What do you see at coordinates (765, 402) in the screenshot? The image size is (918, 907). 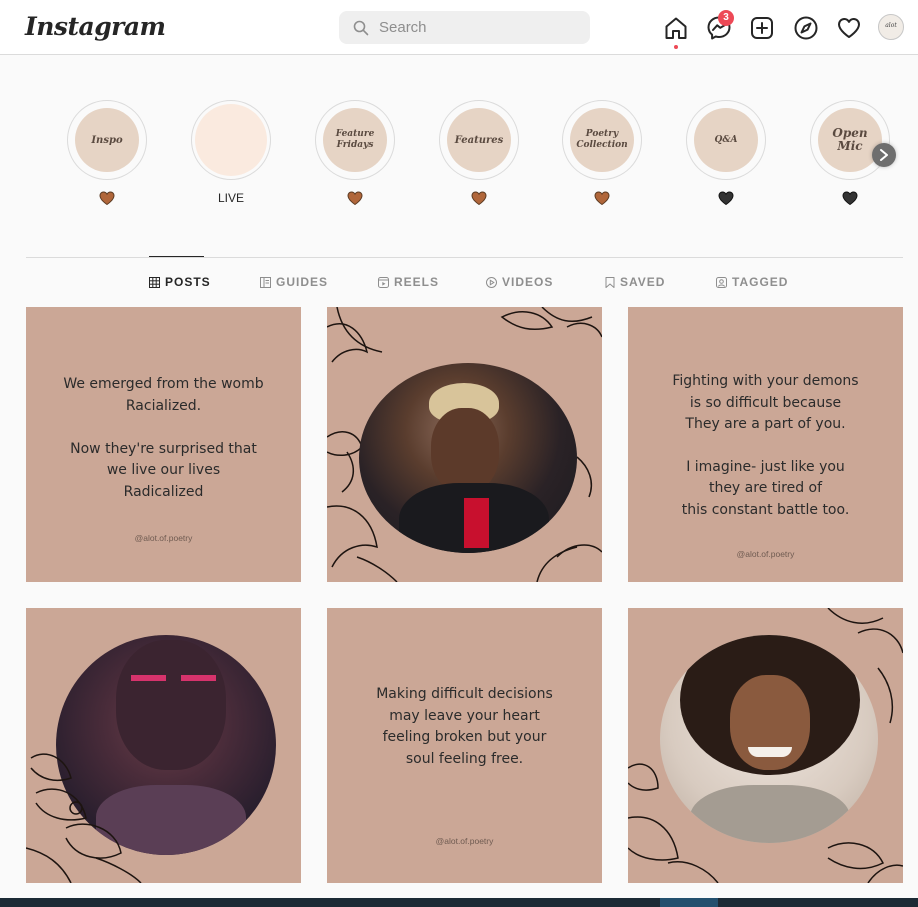 I see `quote-line: is so difficult because` at bounding box center [765, 402].